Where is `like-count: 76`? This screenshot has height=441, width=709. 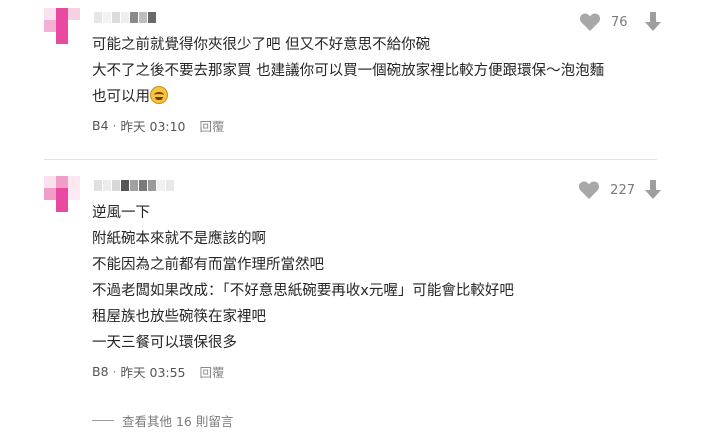 like-count: 76 is located at coordinates (619, 22).